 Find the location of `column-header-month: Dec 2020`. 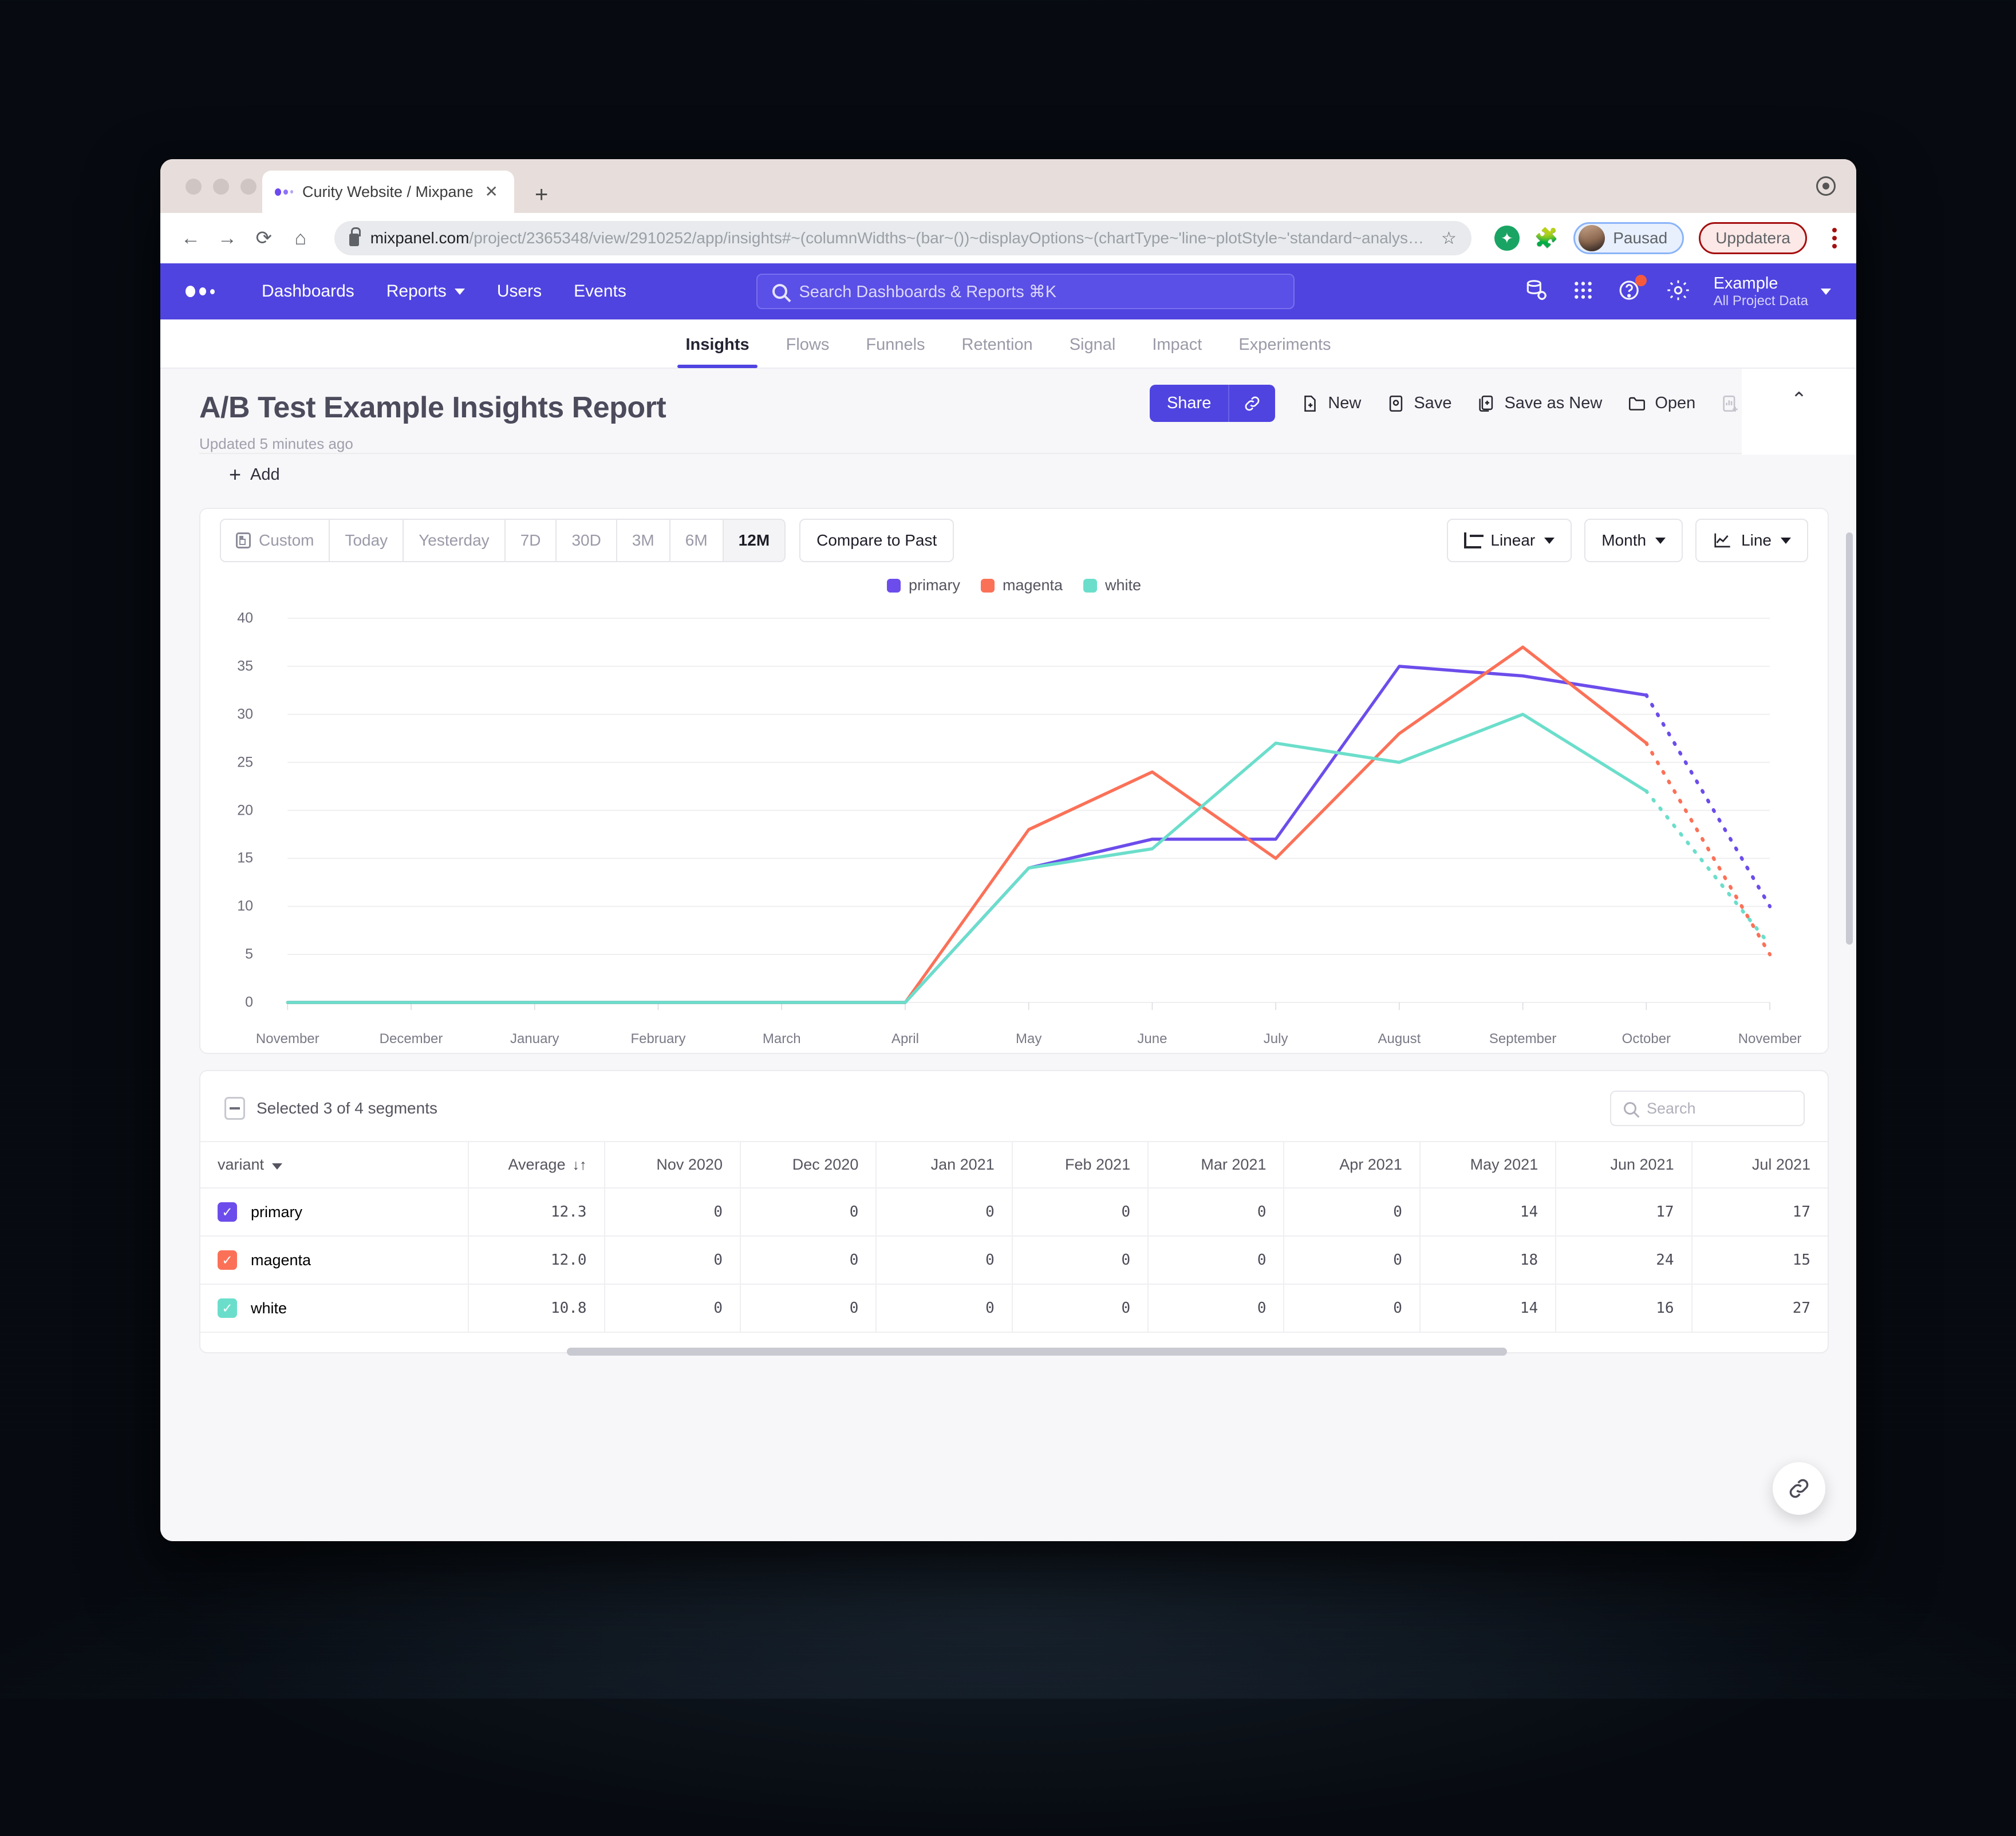

column-header-month: Dec 2020 is located at coordinates (808, 1165).